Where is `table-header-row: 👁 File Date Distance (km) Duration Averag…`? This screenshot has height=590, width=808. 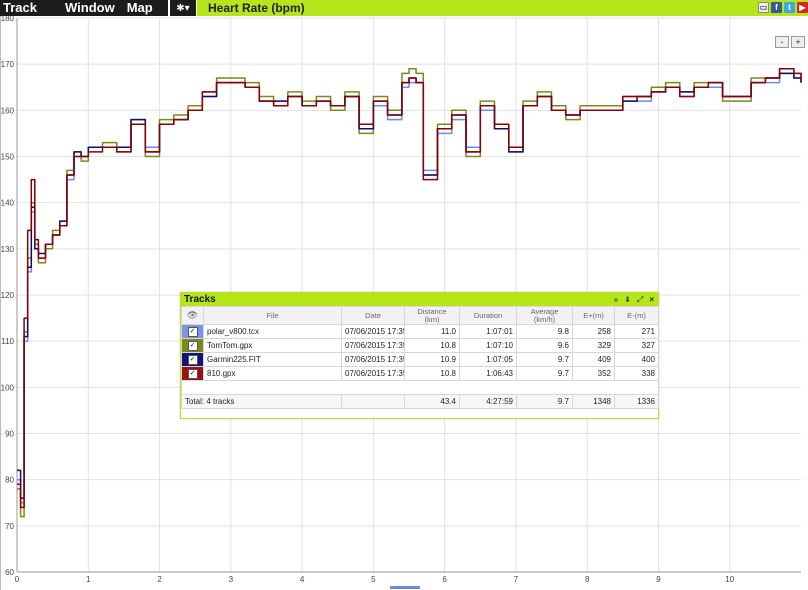 table-header-row: 👁 File Date Distance (km) Duration Averag… is located at coordinates (420, 315).